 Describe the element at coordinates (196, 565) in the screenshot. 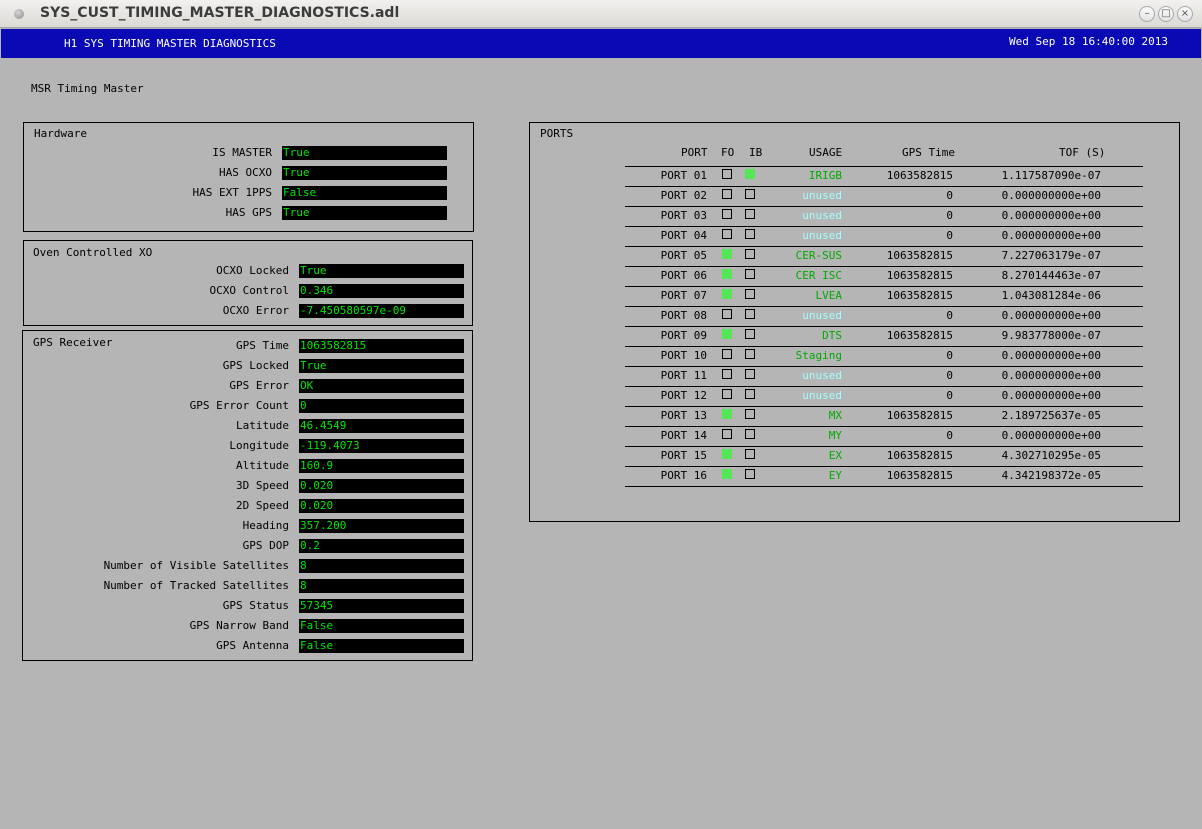

I see `gps-number-of-visible-satellites-label: Number of Visible Satellites` at that location.